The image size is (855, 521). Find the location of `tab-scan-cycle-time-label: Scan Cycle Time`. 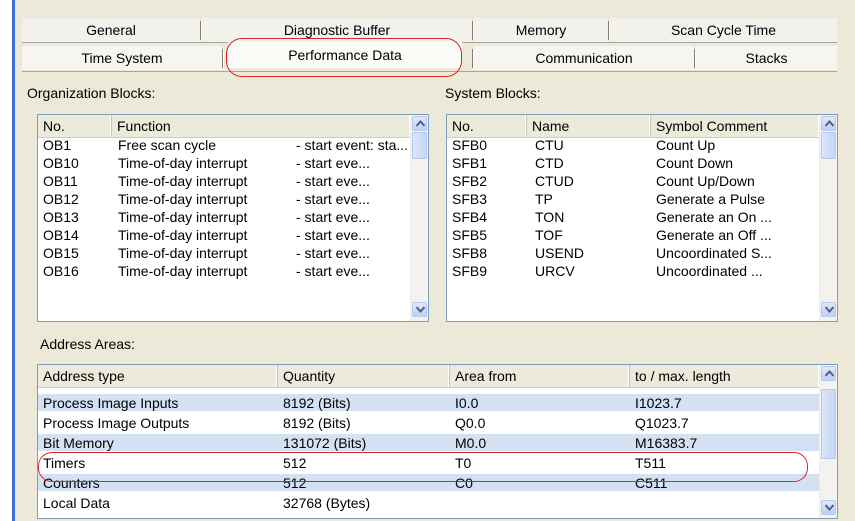

tab-scan-cycle-time-label: Scan Cycle Time is located at coordinates (723, 30).